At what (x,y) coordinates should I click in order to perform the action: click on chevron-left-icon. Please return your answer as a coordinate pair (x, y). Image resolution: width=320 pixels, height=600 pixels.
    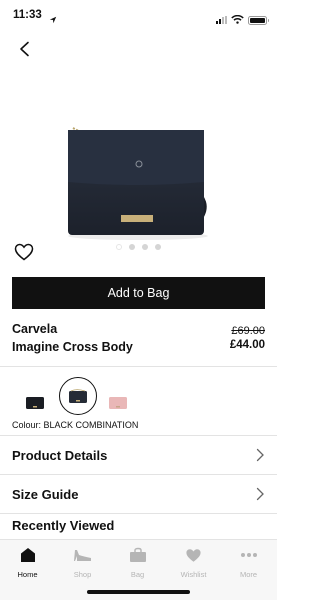
    Looking at the image, I should click on (24, 49).